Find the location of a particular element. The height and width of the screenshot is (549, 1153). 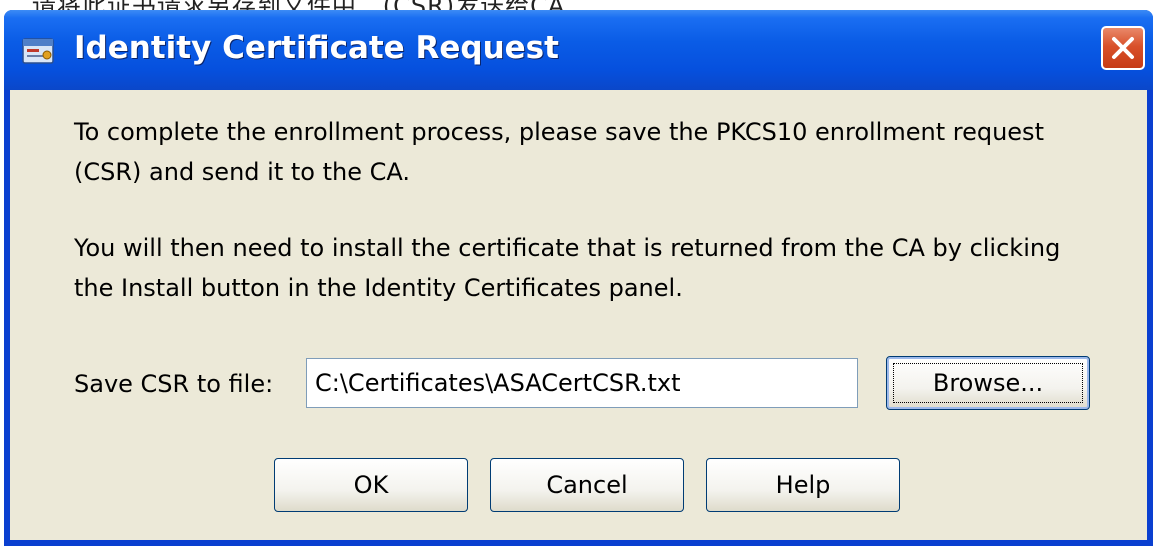

ok-button-label: OK is located at coordinates (371, 485).